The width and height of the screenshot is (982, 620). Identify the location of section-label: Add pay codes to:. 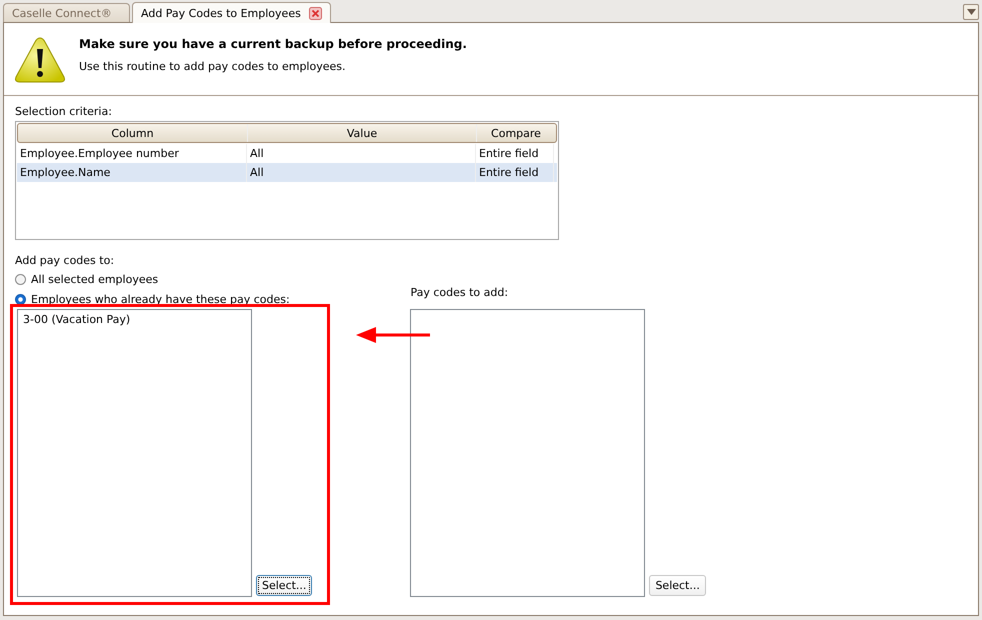
(65, 261).